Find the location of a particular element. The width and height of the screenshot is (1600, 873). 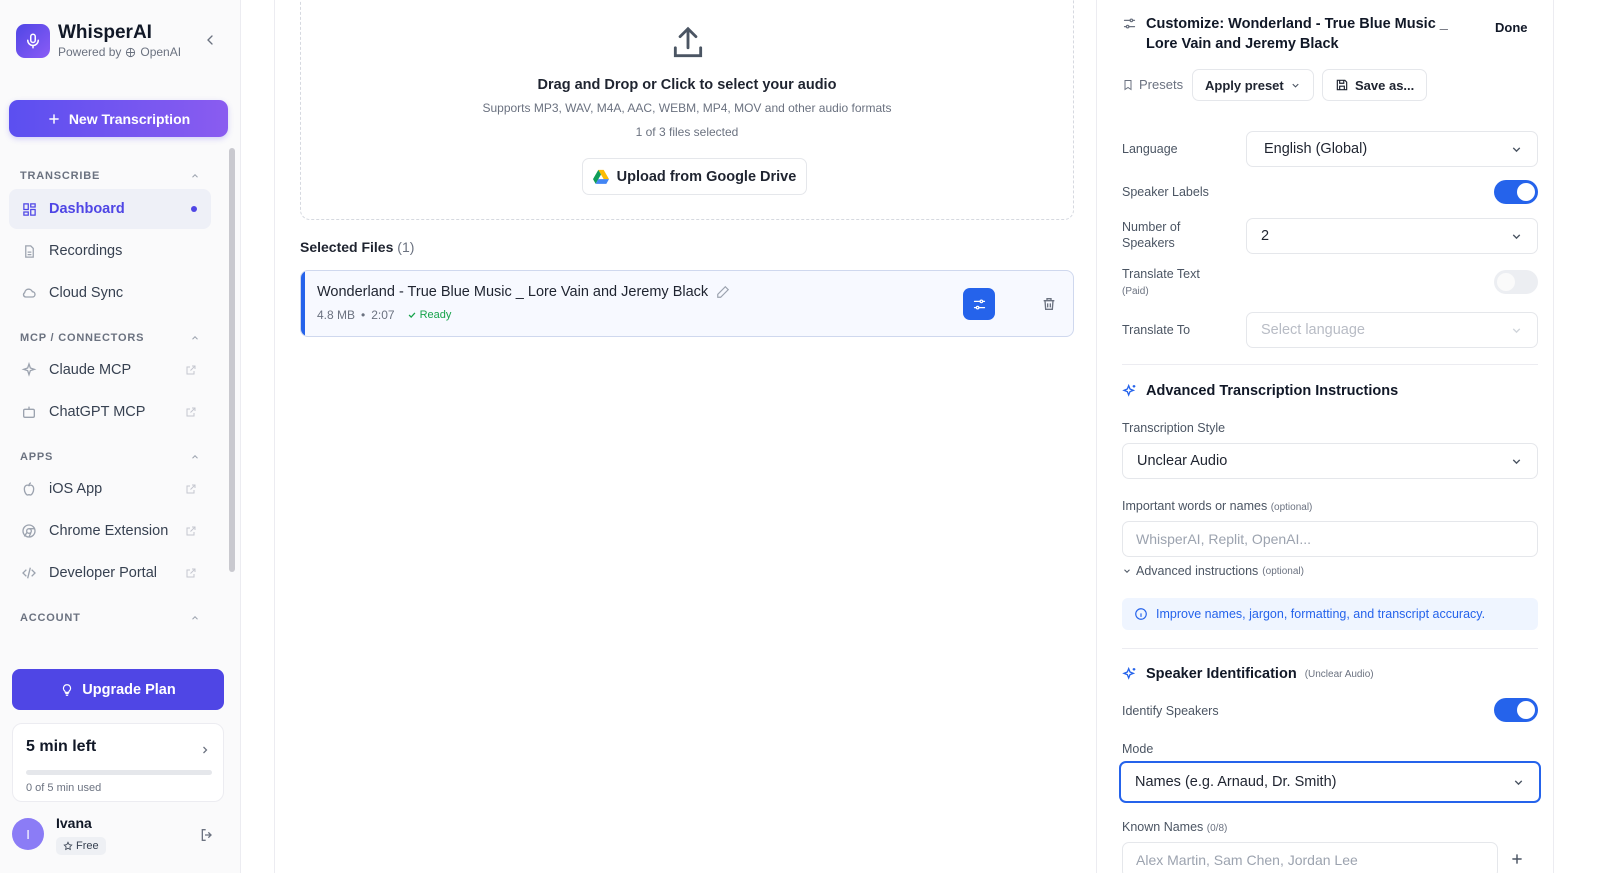

google-drive-icon is located at coordinates (600, 176).